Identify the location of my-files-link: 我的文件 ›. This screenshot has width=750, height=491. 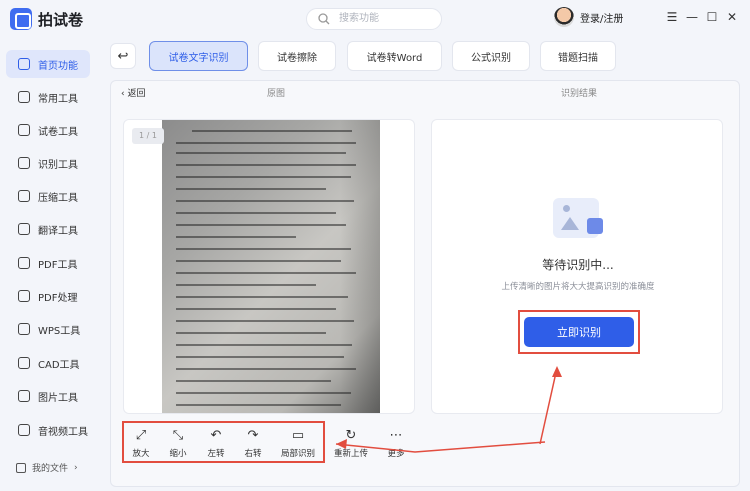
(47, 467).